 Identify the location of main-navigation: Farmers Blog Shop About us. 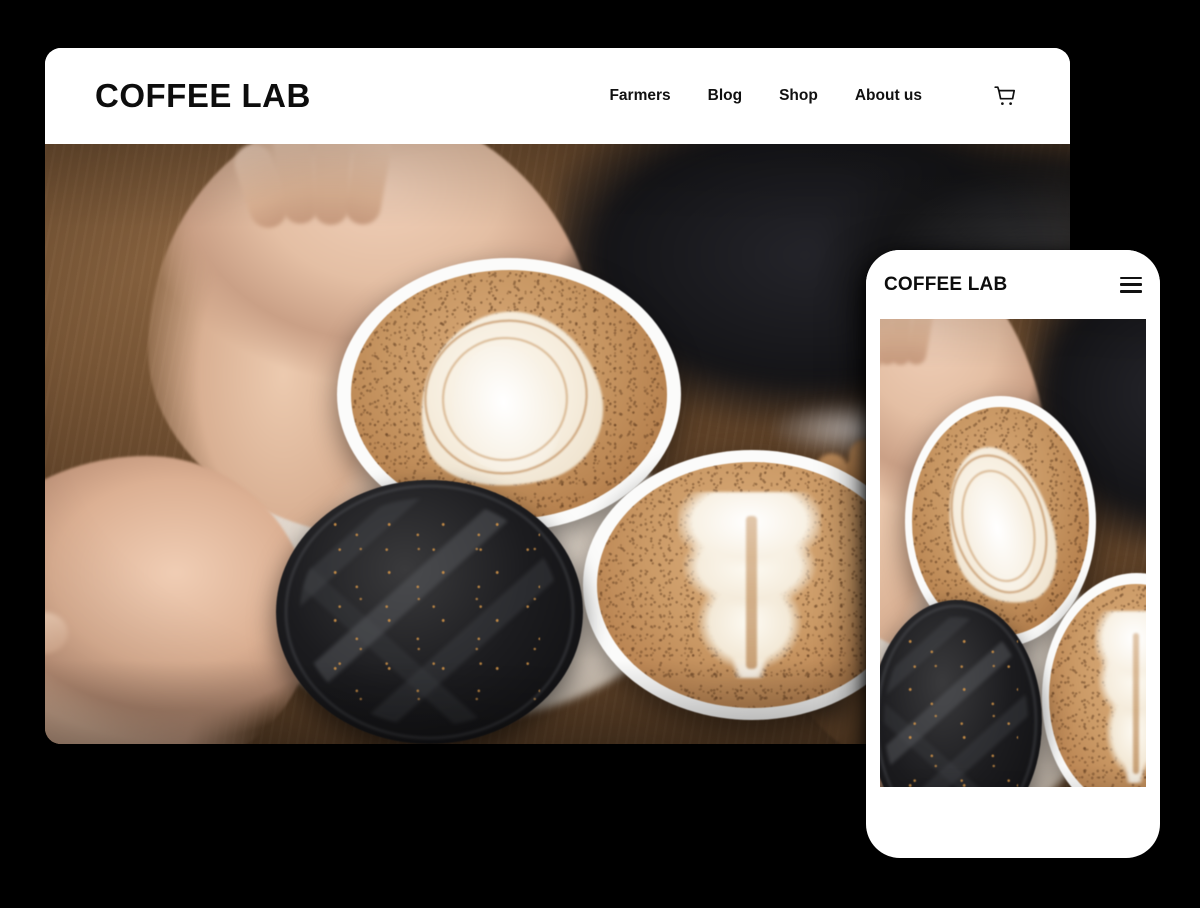
(814, 96).